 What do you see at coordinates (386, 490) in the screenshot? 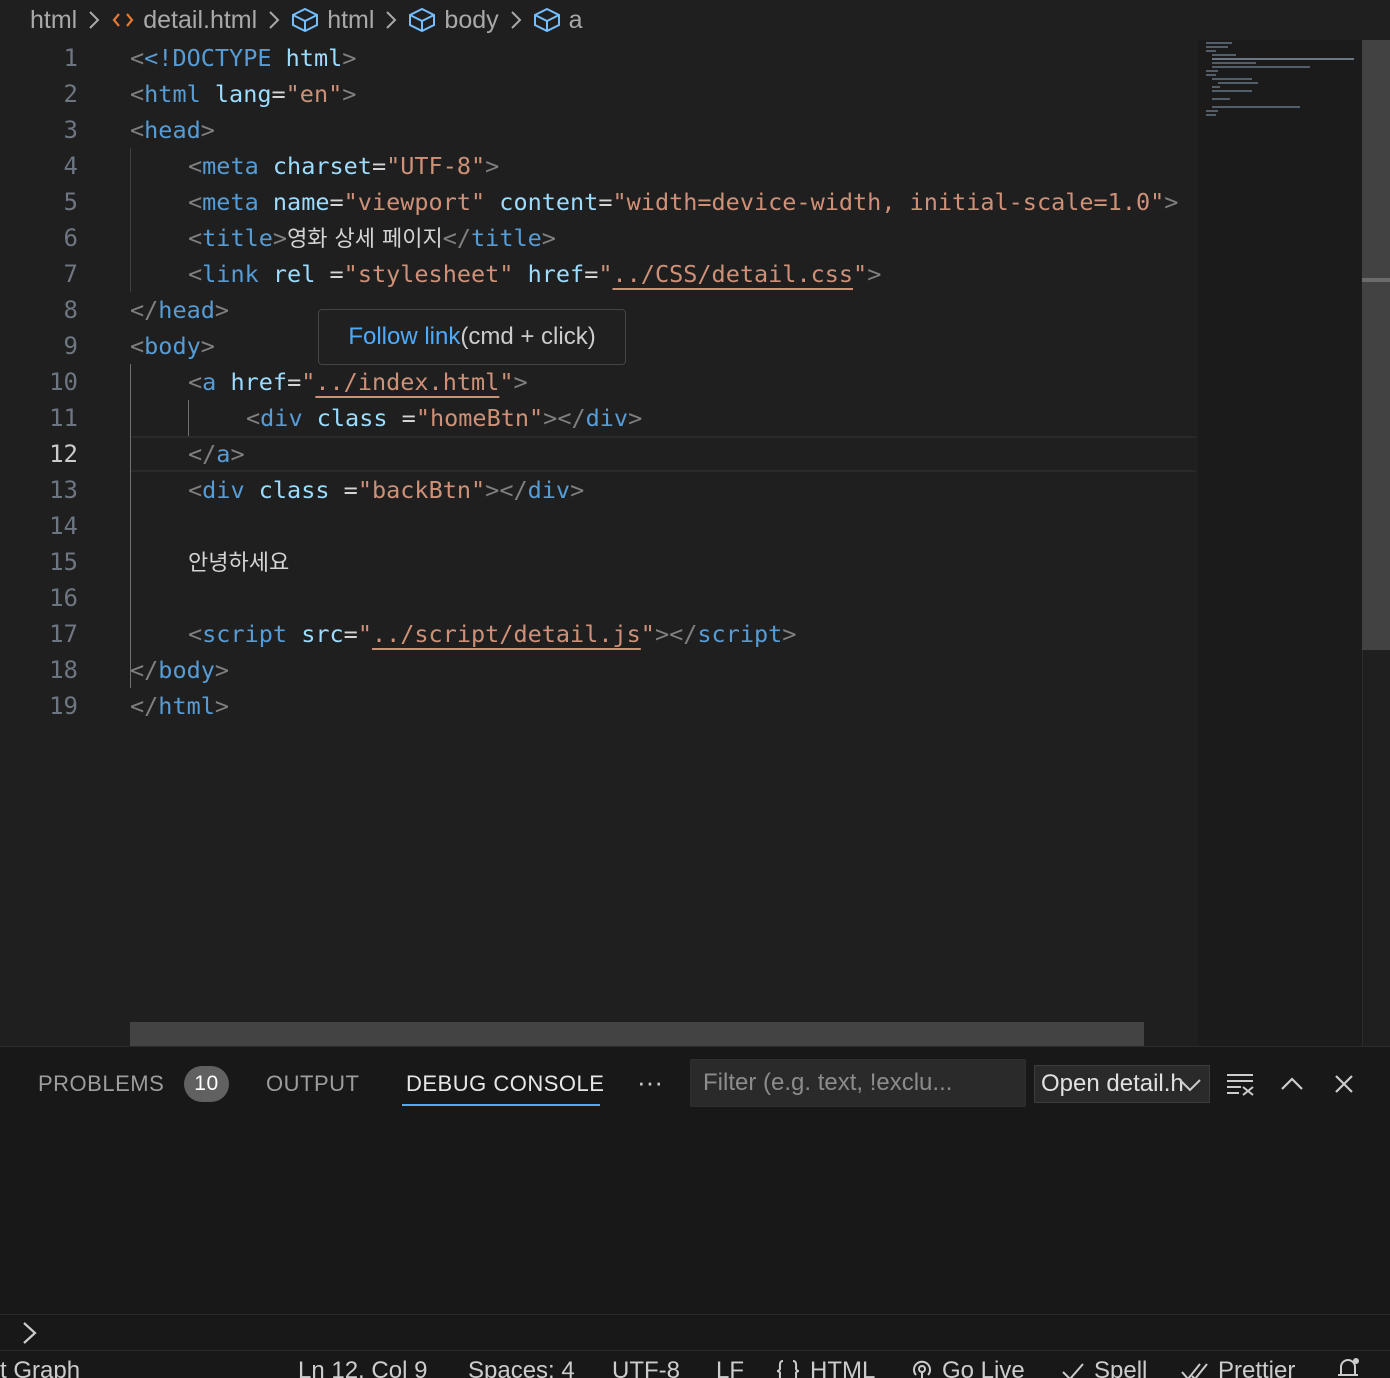
I see `code-line: <div class ="backBtn"></div>` at bounding box center [386, 490].